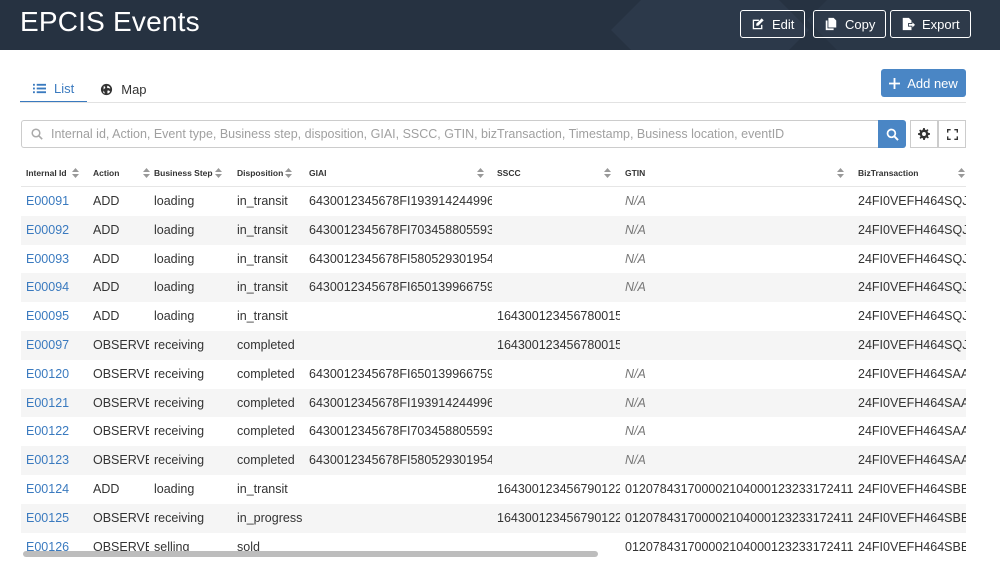 This screenshot has height=563, width=1000. What do you see at coordinates (909, 172) in the screenshot?
I see `column-header-biztransaction: BizTransaction` at bounding box center [909, 172].